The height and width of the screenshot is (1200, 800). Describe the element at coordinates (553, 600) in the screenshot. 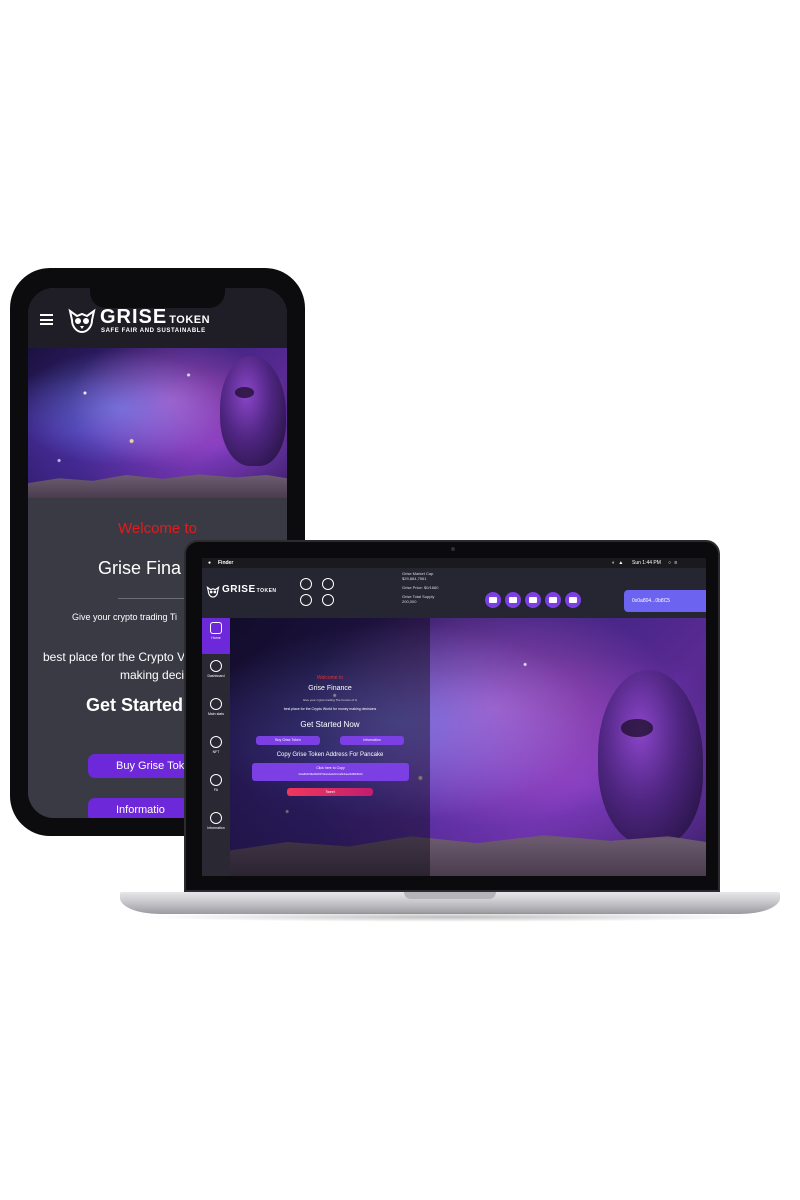

I see `reddit-icon` at that location.